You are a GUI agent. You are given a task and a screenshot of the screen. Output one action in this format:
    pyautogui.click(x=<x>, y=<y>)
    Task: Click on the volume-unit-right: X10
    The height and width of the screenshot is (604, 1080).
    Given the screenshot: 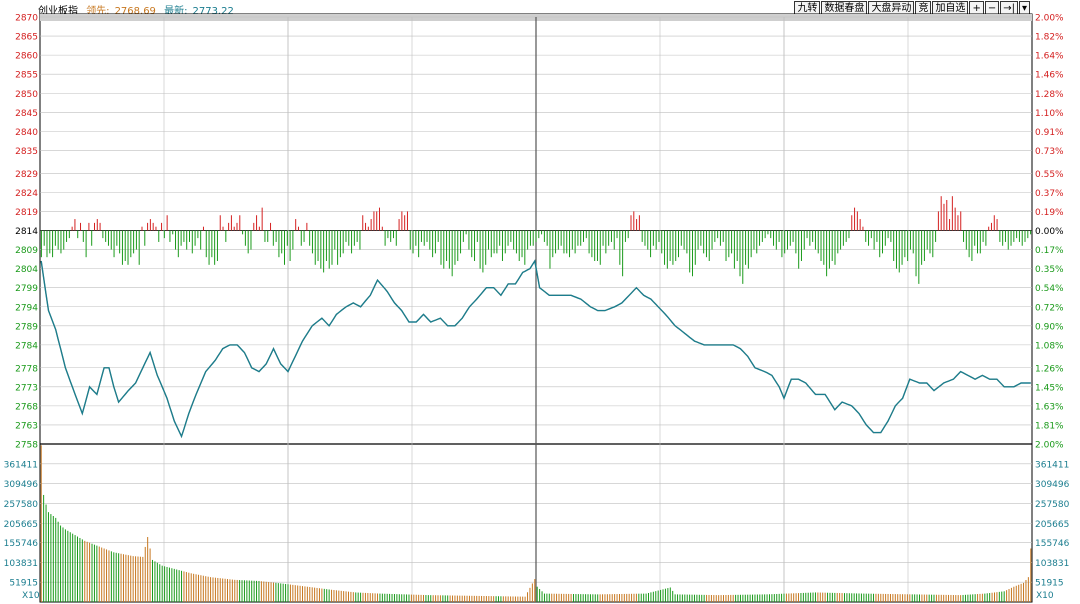 What is the action you would take?
    pyautogui.click(x=1045, y=596)
    